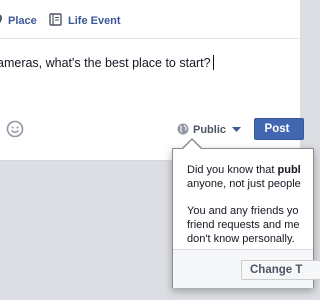  I want to click on audience-label: Public, so click(210, 130).